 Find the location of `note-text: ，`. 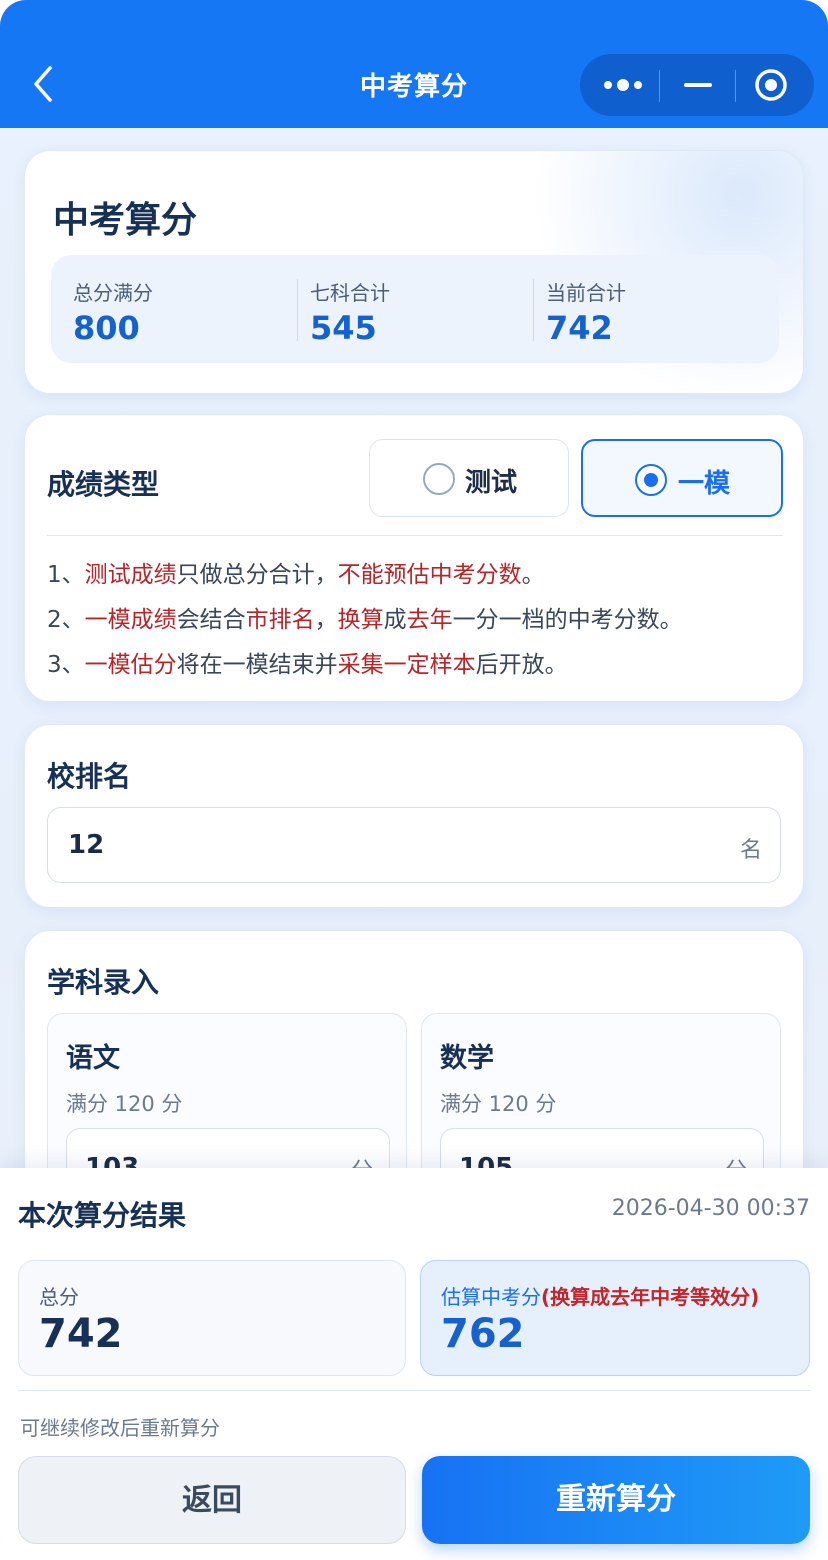

note-text: ， is located at coordinates (326, 620).